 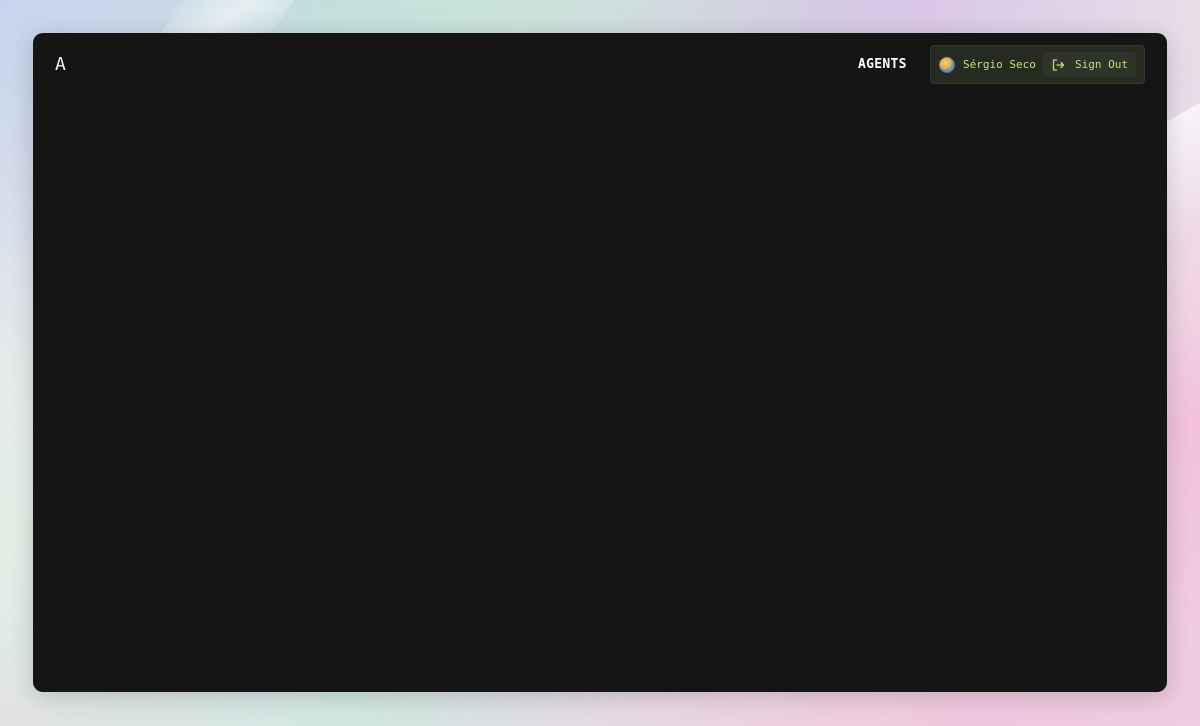 What do you see at coordinates (1037, 64) in the screenshot?
I see `user-panel: Sérgio Seco Sign Out` at bounding box center [1037, 64].